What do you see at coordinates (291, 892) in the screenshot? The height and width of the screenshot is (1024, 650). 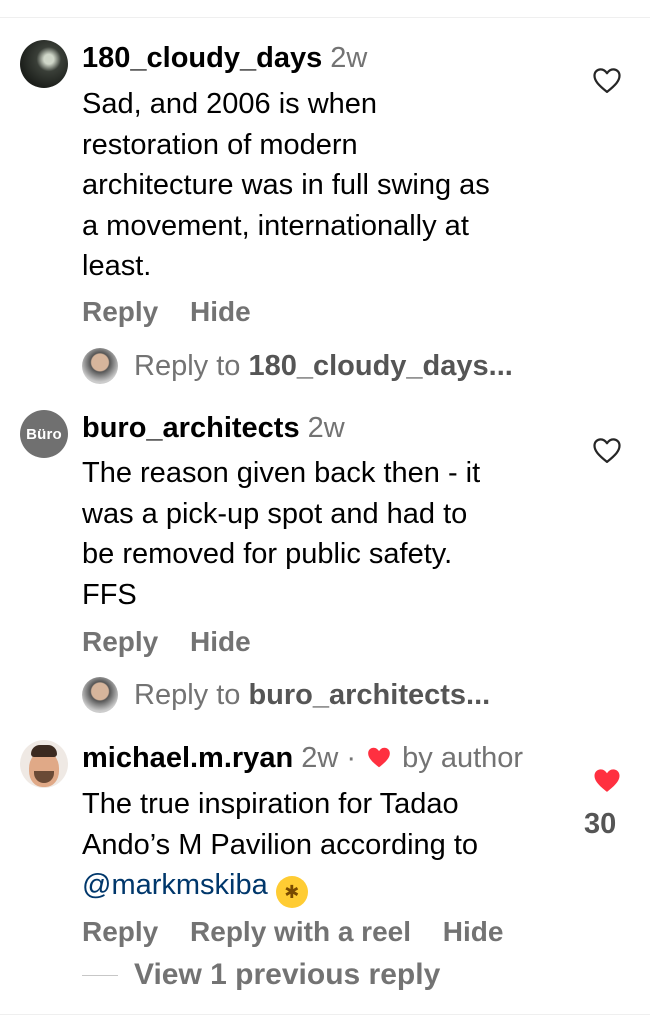 I see `rolling-on-floor-laughing-icon: ✱` at bounding box center [291, 892].